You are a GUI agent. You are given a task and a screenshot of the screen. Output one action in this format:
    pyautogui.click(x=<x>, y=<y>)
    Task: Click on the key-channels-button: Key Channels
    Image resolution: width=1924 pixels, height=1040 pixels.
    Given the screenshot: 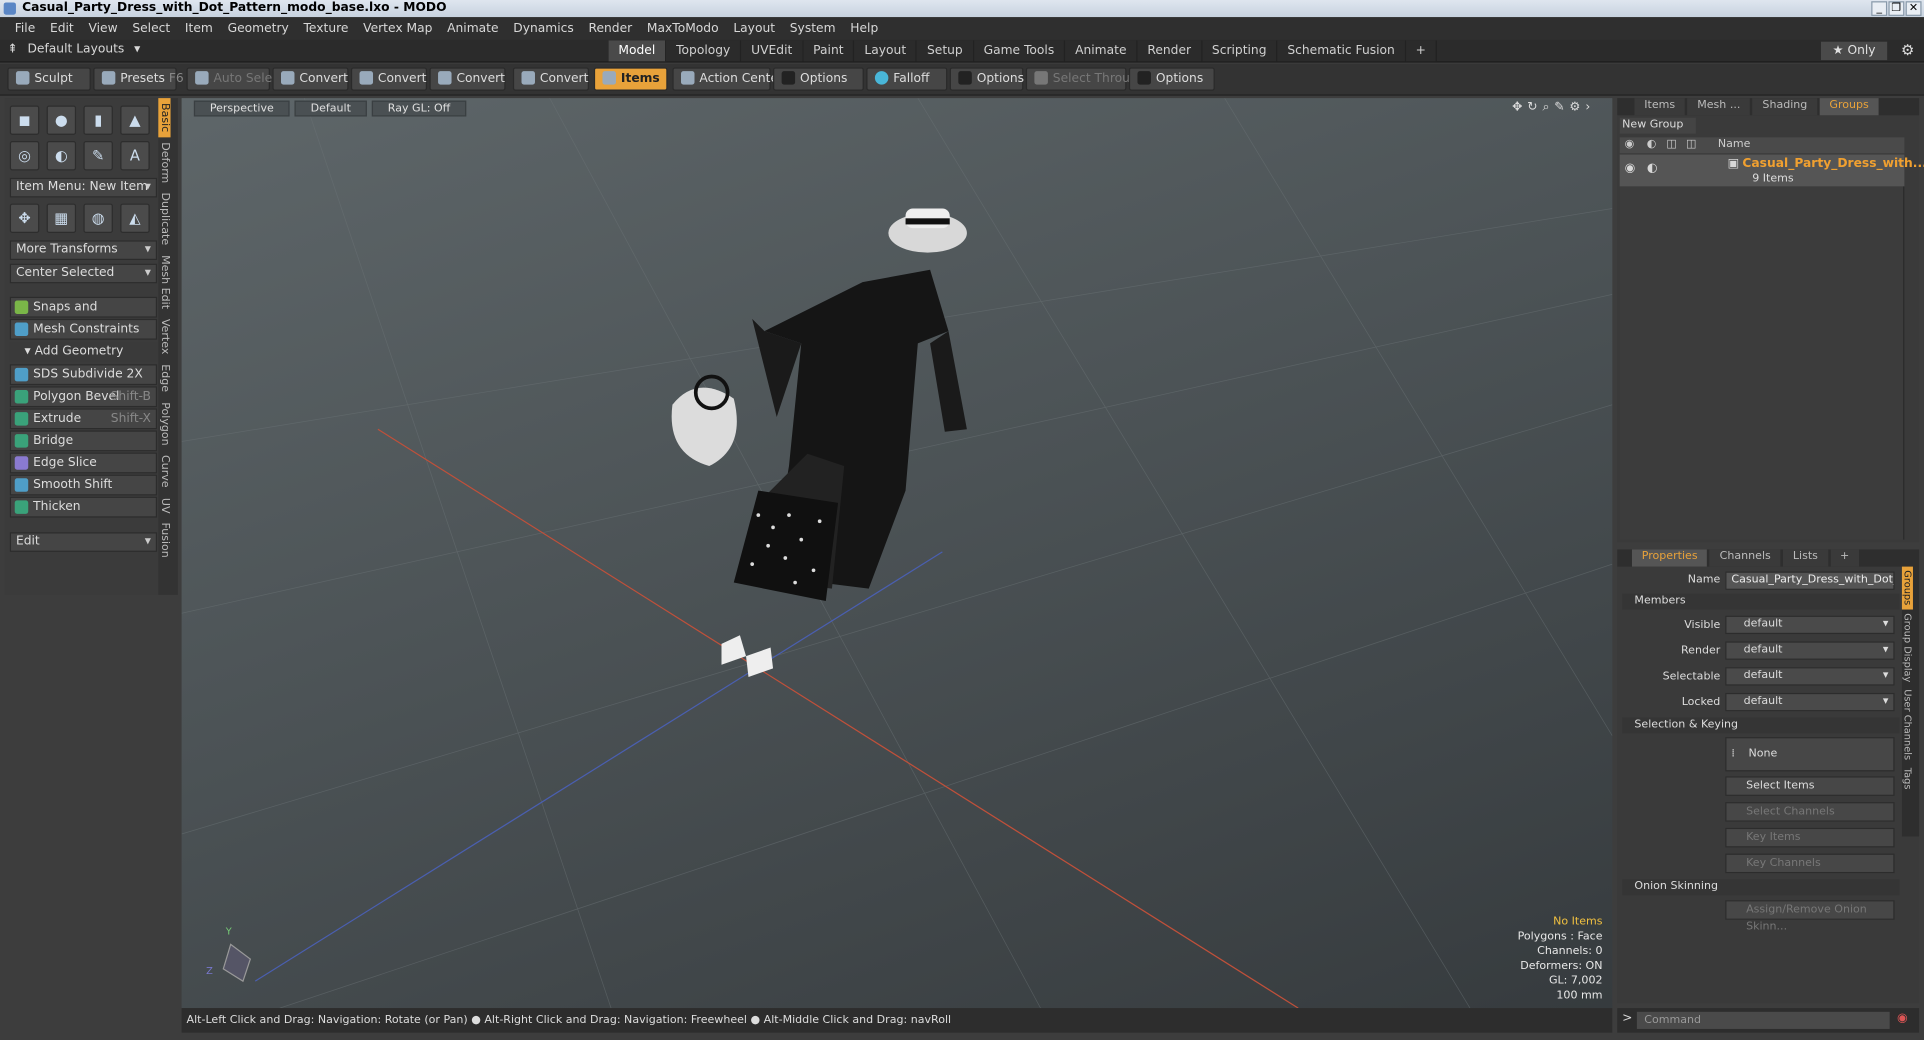 What is the action you would take?
    pyautogui.click(x=1810, y=863)
    